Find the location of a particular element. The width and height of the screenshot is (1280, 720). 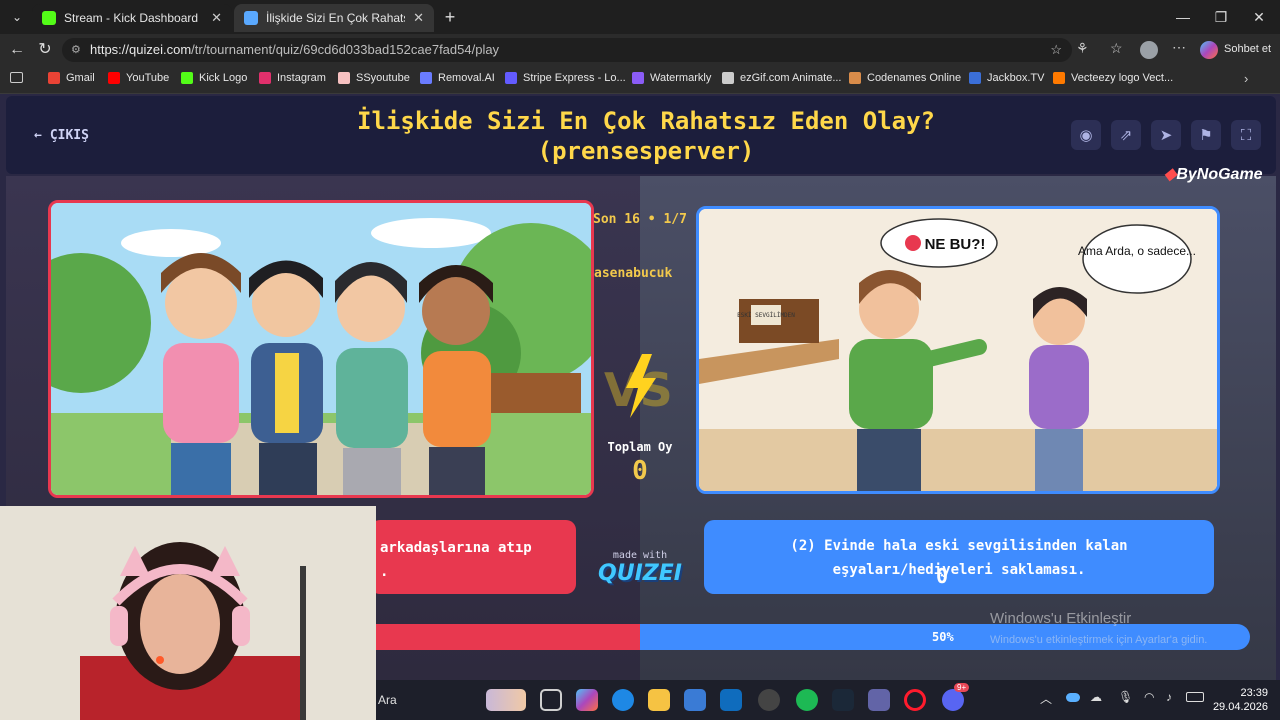

reload-icon: ↻ is located at coordinates (45, 50).